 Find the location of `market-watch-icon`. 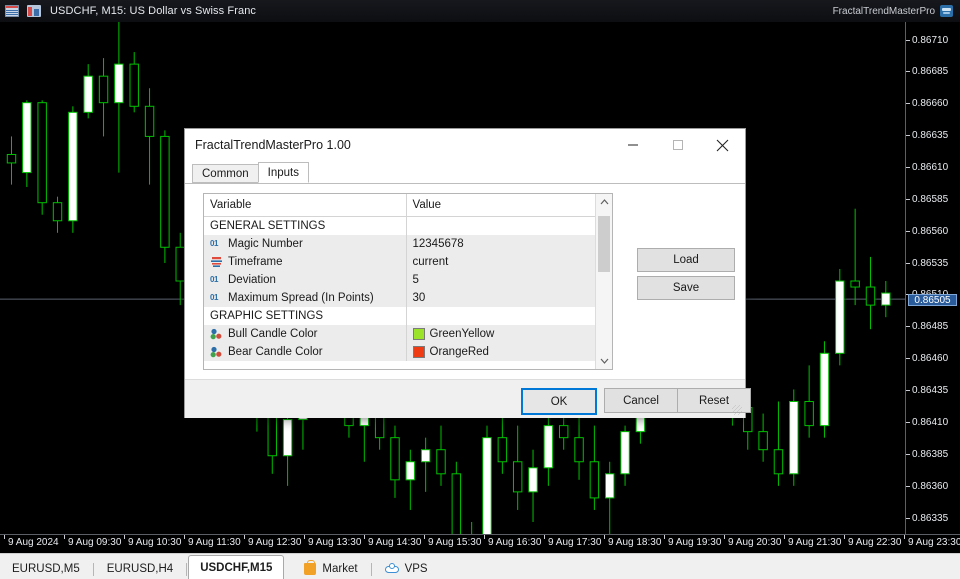

market-watch-icon is located at coordinates (12, 11).